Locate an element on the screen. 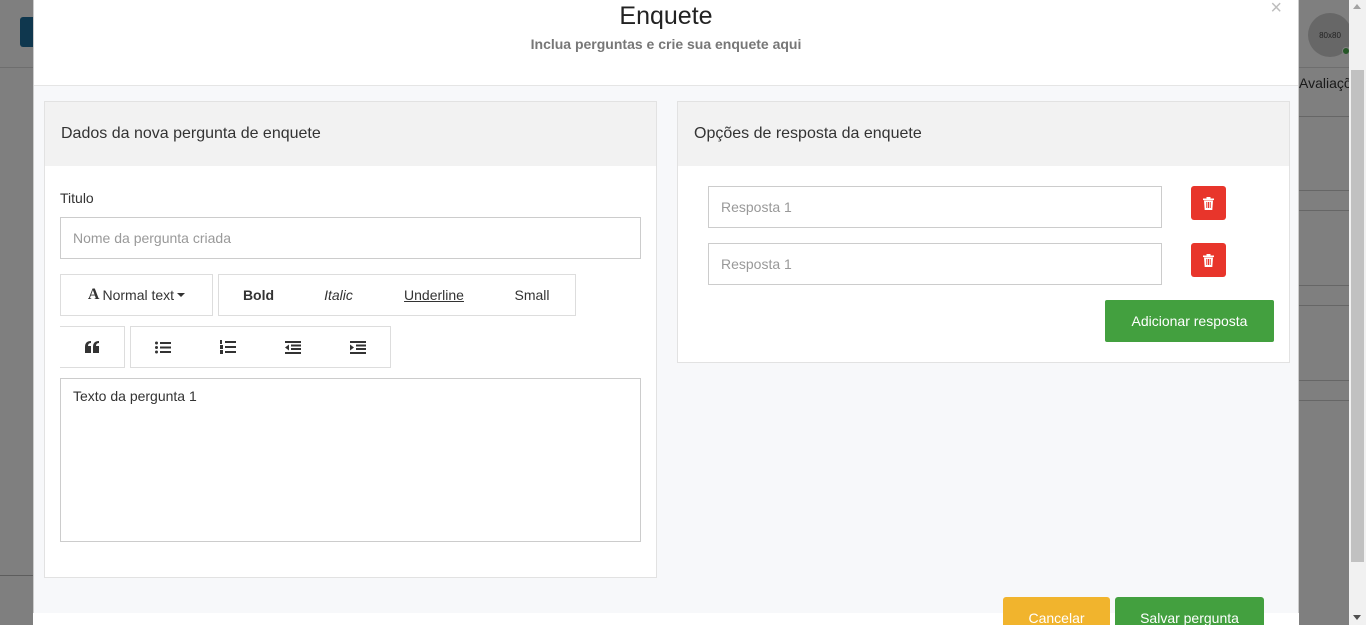 Image resolution: width=1366 pixels, height=625 pixels. page-scrollbar is located at coordinates (1357, 312).